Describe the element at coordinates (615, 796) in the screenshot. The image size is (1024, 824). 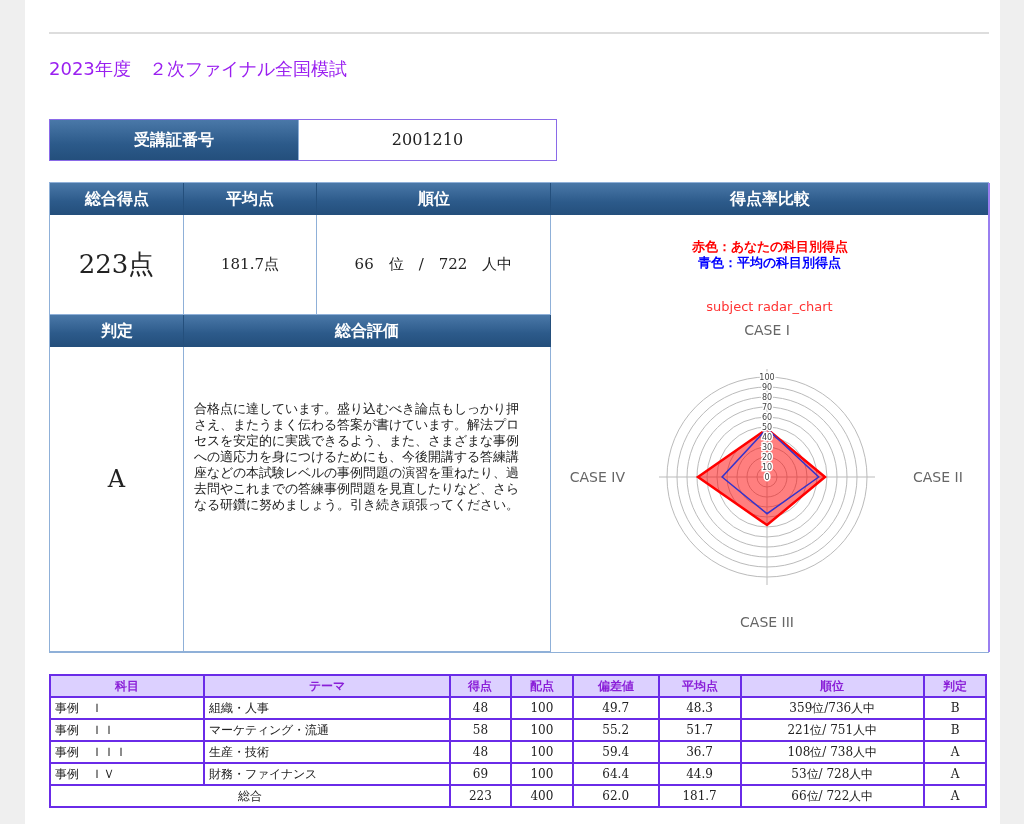
I see `table-cell: 62.0` at that location.